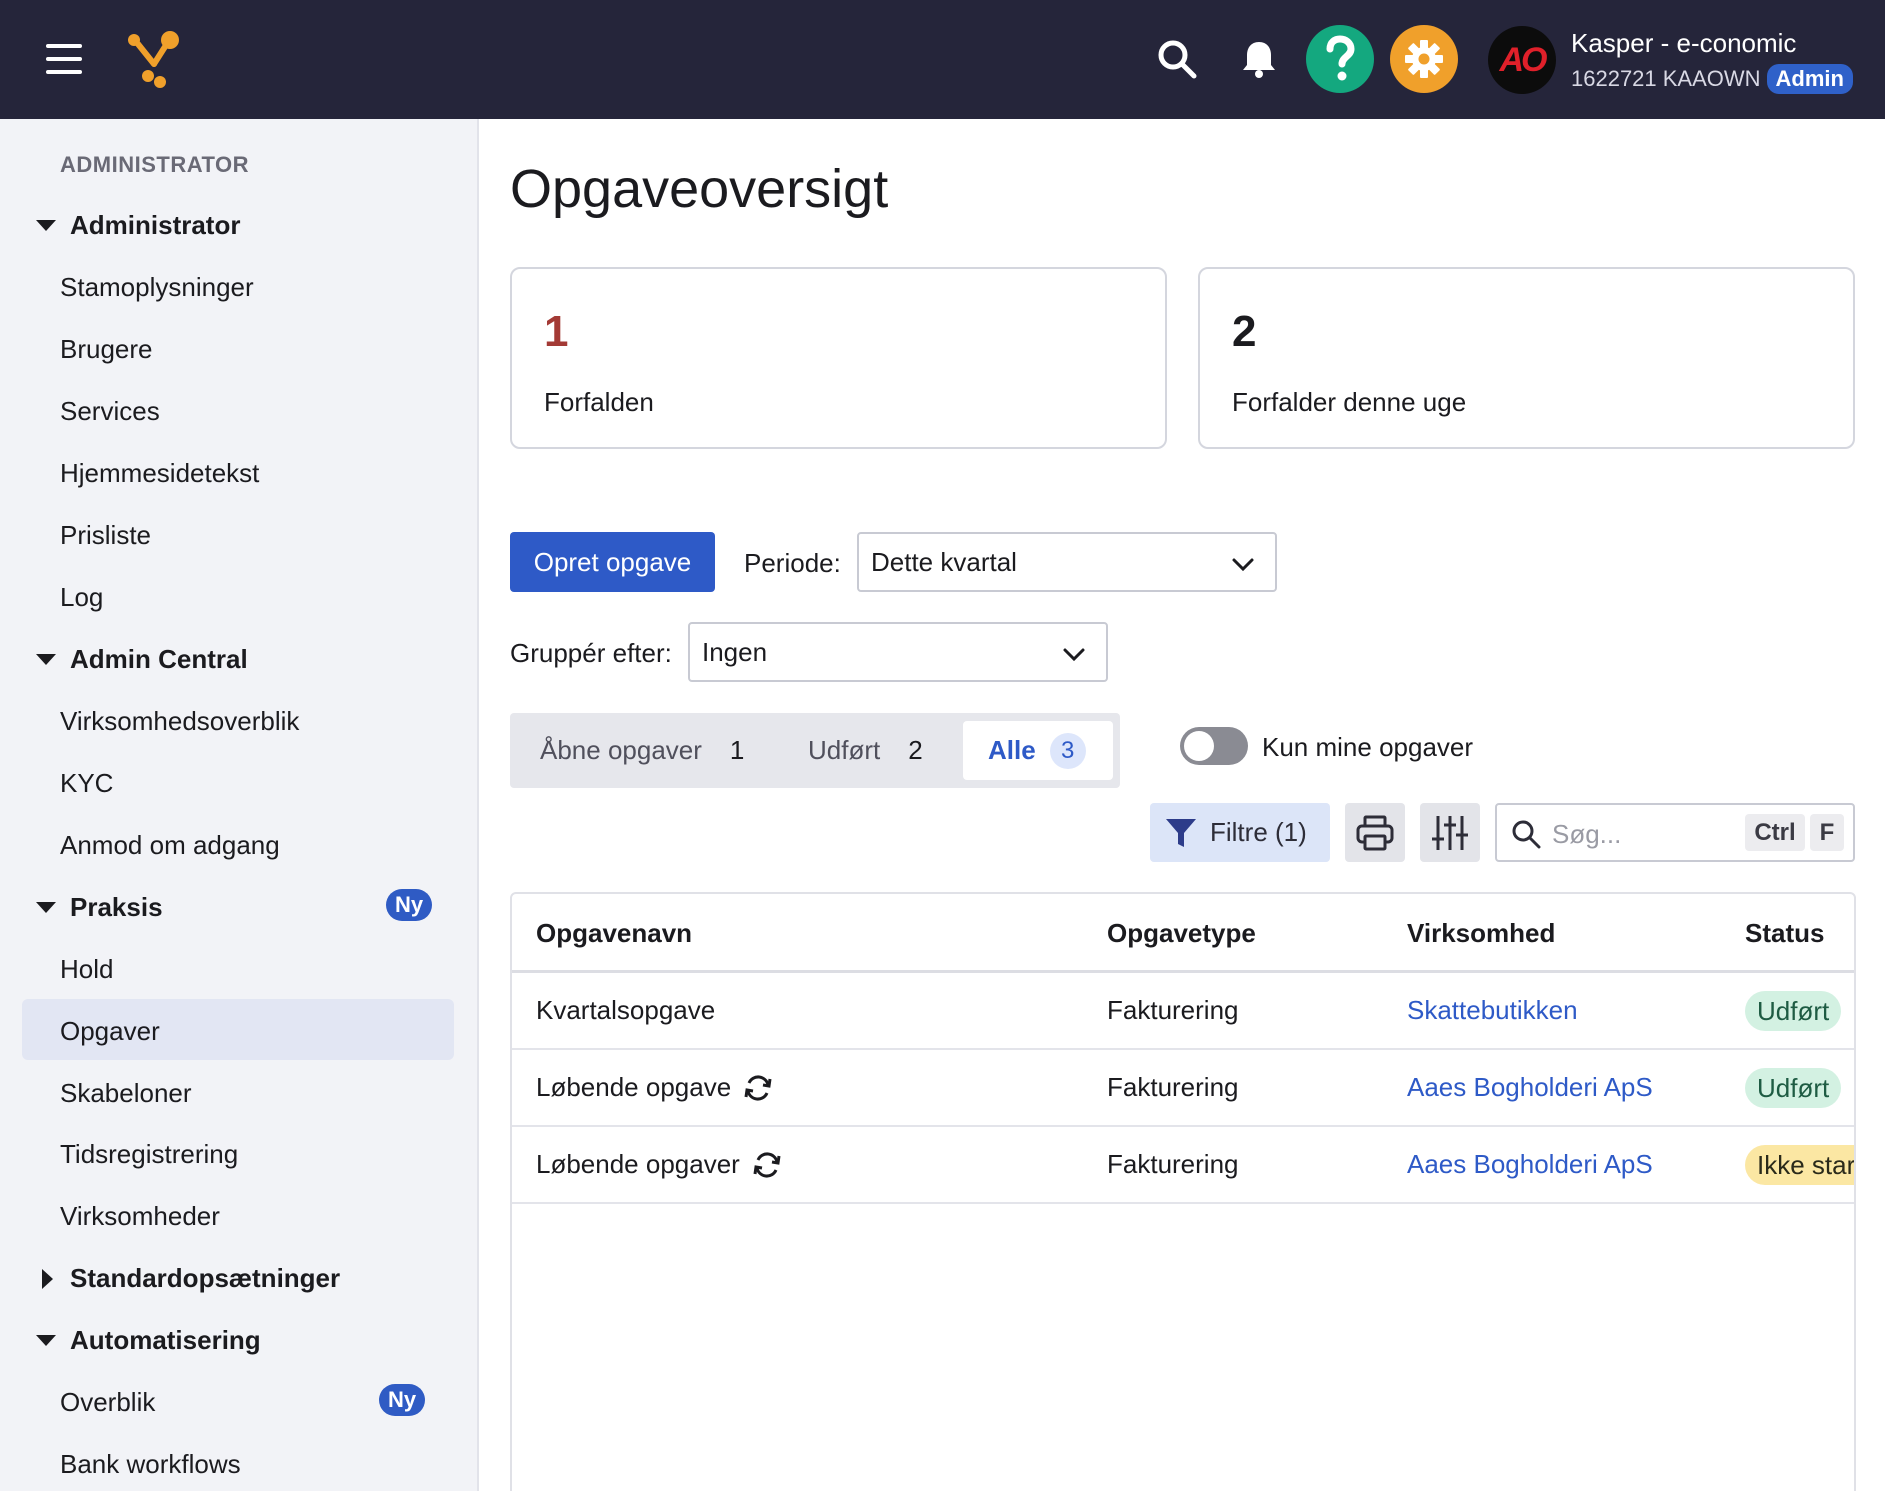  Describe the element at coordinates (699, 189) in the screenshot. I see `page-title: Opgaveoversigt` at that location.